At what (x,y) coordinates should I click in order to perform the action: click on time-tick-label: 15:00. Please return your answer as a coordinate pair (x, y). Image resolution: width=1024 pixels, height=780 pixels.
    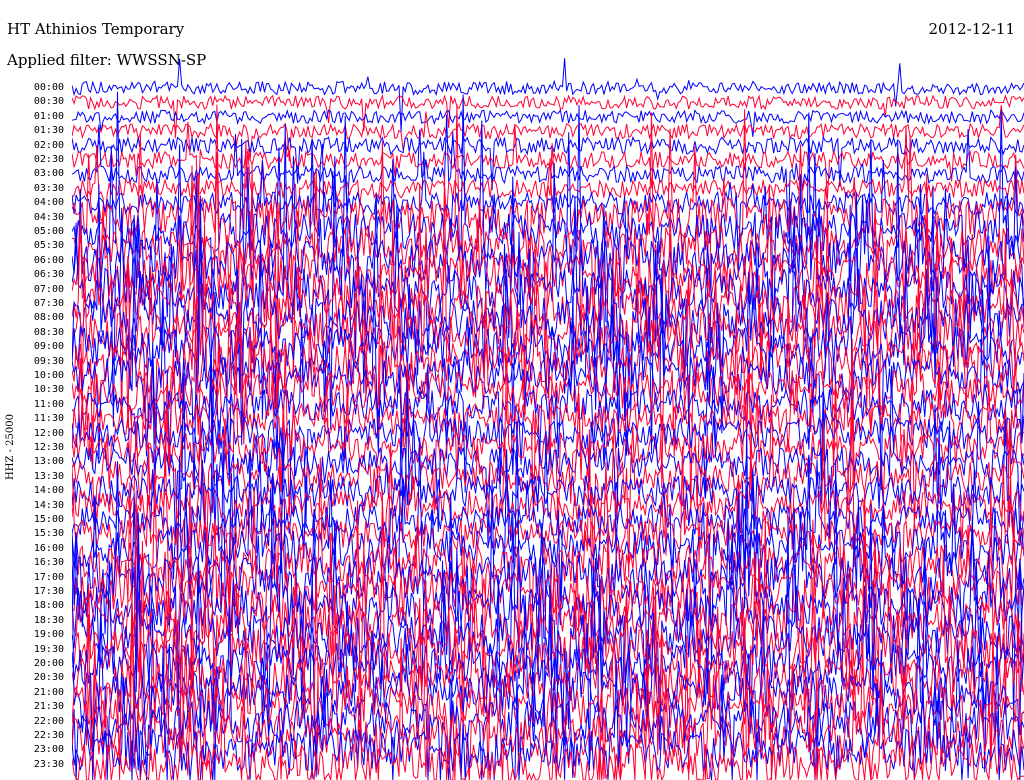
    Looking at the image, I should click on (48, 519).